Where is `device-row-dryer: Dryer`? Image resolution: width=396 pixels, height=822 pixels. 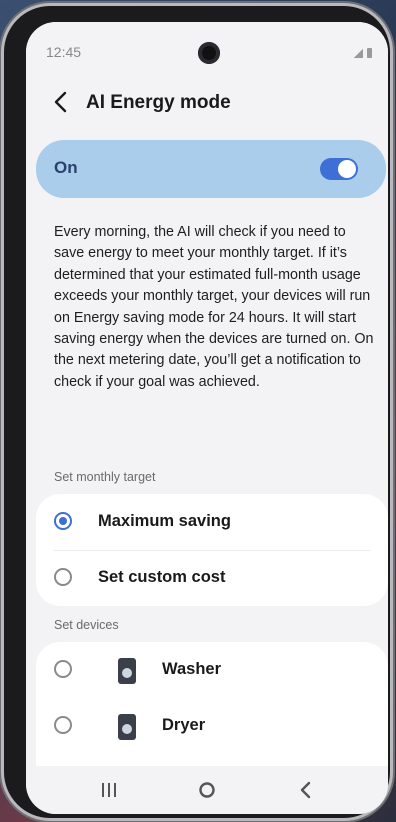
device-row-dryer: Dryer is located at coordinates (212, 726).